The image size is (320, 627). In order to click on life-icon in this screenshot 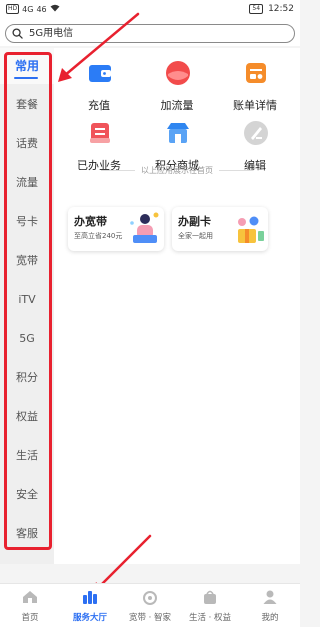, I will do `click(210, 597)`.